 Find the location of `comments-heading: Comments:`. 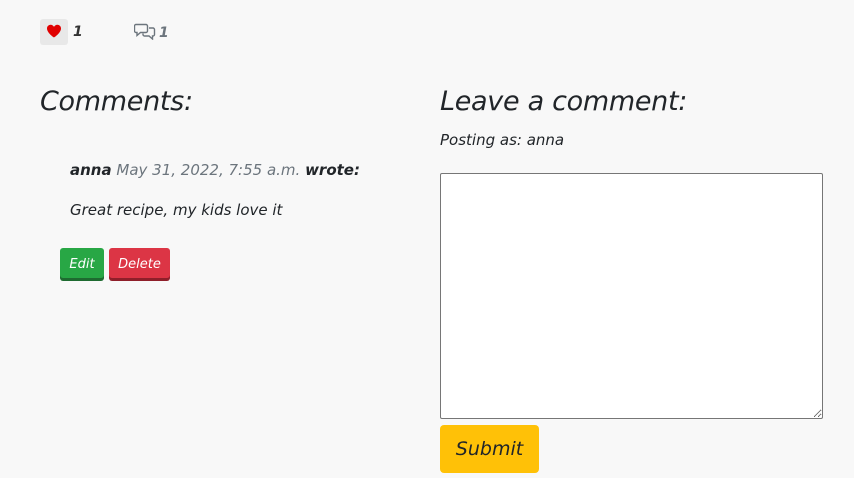

comments-heading: Comments: is located at coordinates (116, 101).